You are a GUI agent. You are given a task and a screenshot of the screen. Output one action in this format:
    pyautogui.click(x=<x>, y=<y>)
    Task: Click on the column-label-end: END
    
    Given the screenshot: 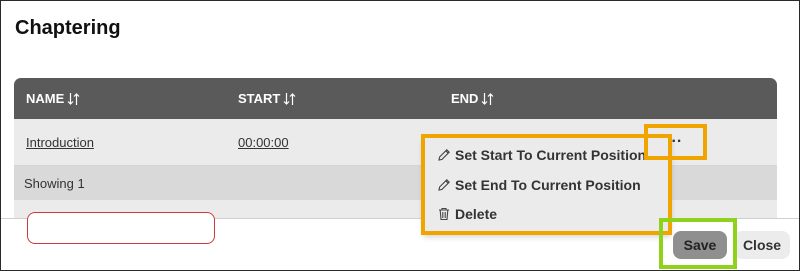 What is the action you would take?
    pyautogui.click(x=465, y=98)
    